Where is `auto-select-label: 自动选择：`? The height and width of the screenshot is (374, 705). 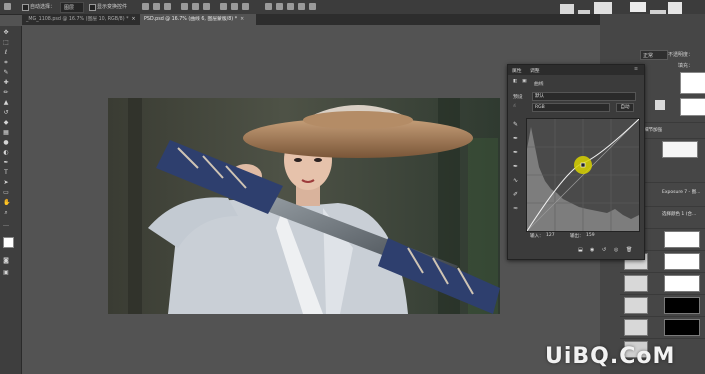 auto-select-label: 自动选择： is located at coordinates (43, 7).